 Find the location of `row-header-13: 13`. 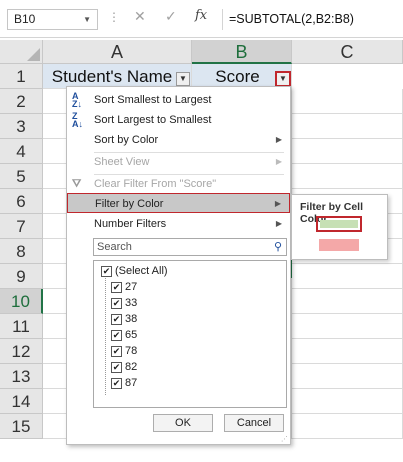

row-header-13: 13 is located at coordinates (21, 376).